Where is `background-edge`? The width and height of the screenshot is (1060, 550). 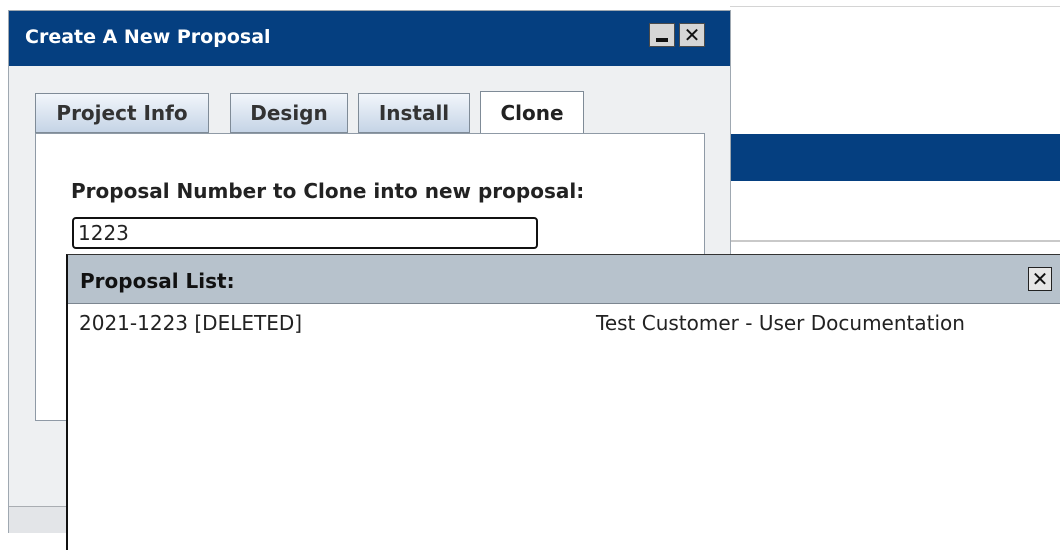 background-edge is located at coordinates (4, 275).